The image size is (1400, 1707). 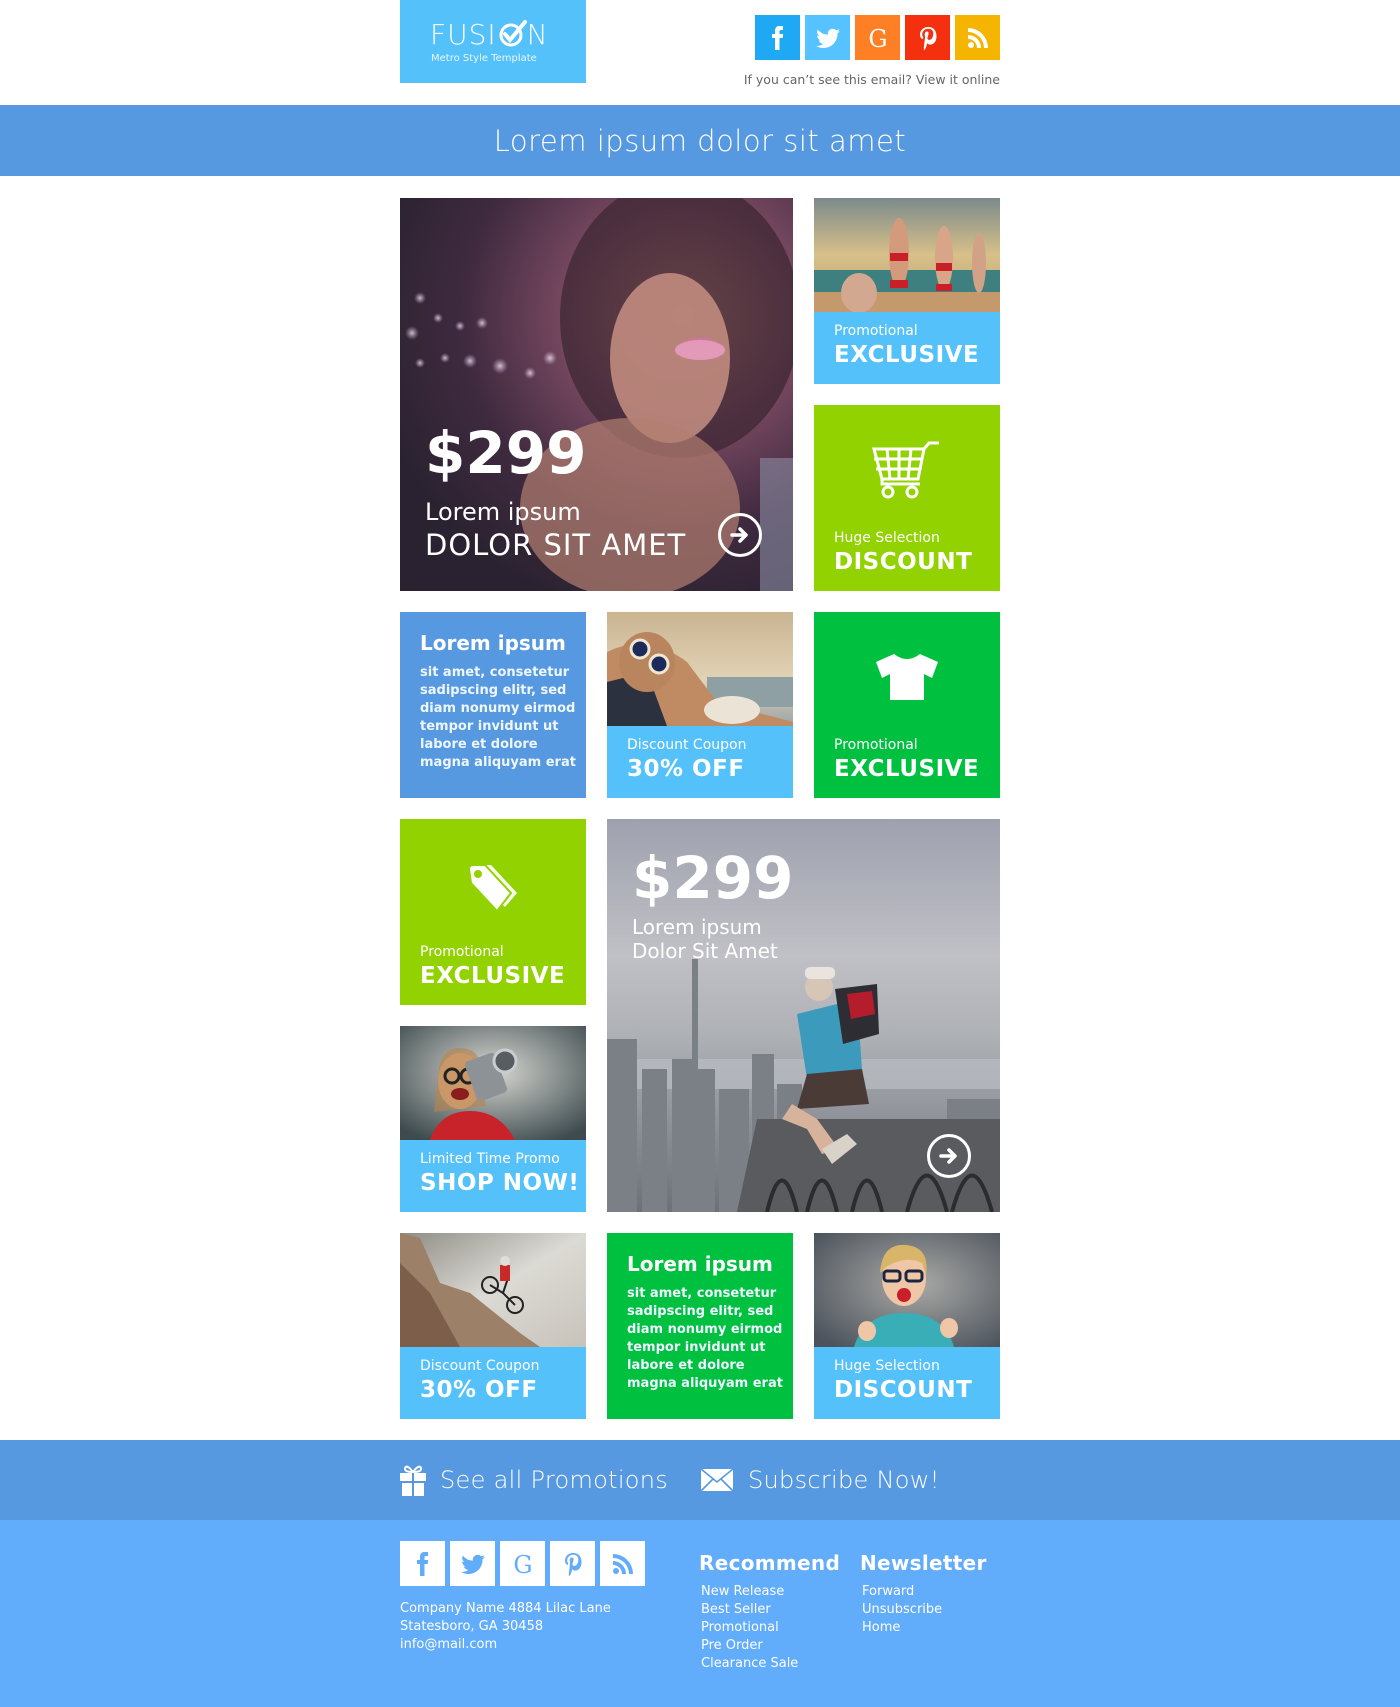 What do you see at coordinates (697, 927) in the screenshot?
I see `hero2-line1: Lorem ipsum` at bounding box center [697, 927].